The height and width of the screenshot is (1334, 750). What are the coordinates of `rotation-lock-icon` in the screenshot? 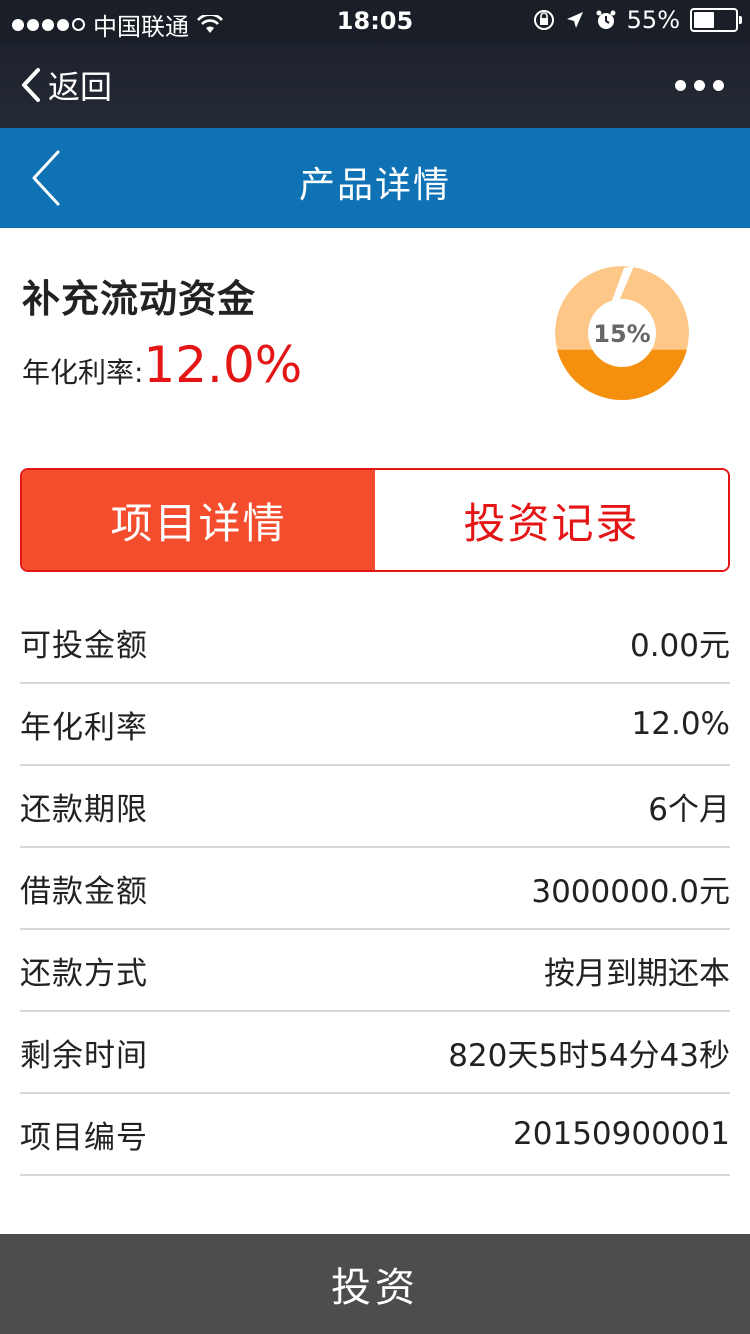 It's located at (543, 20).